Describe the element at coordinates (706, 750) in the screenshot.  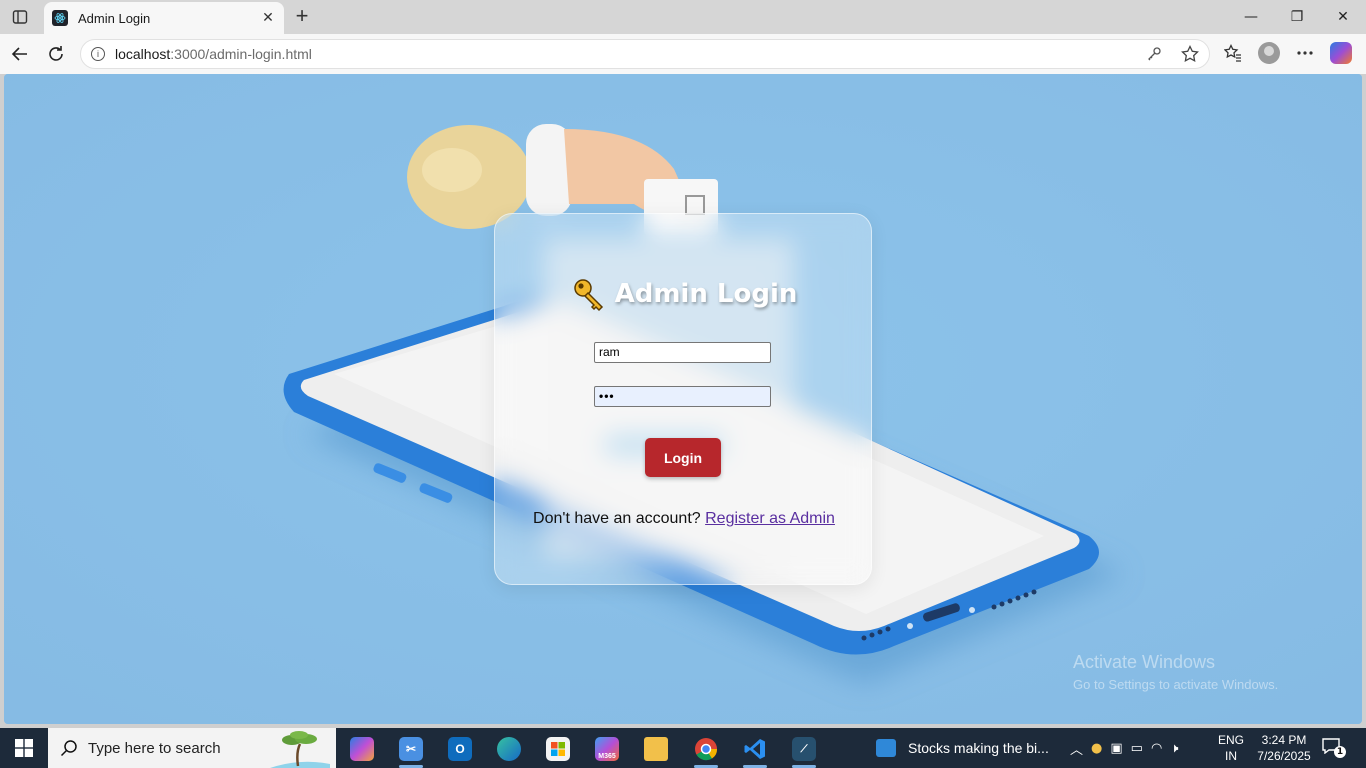
I see `chrome-app-icon` at that location.